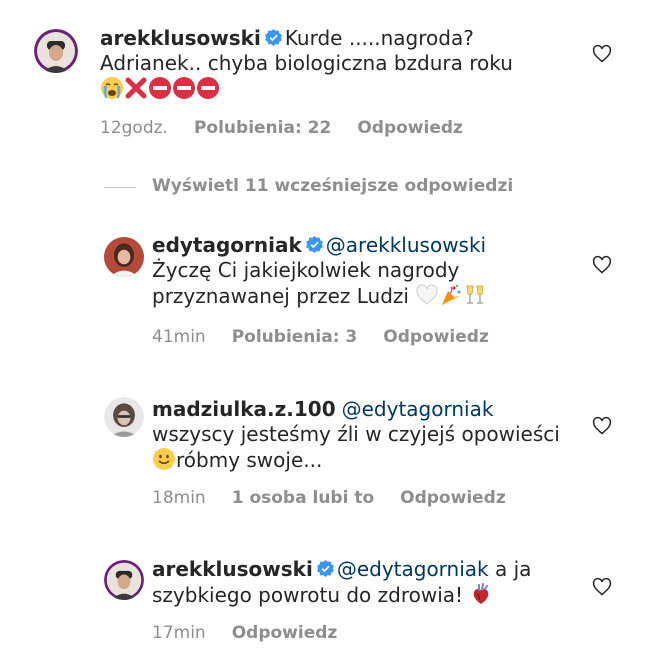 The width and height of the screenshot is (649, 648). What do you see at coordinates (120, 187) in the screenshot?
I see `divider-line` at bounding box center [120, 187].